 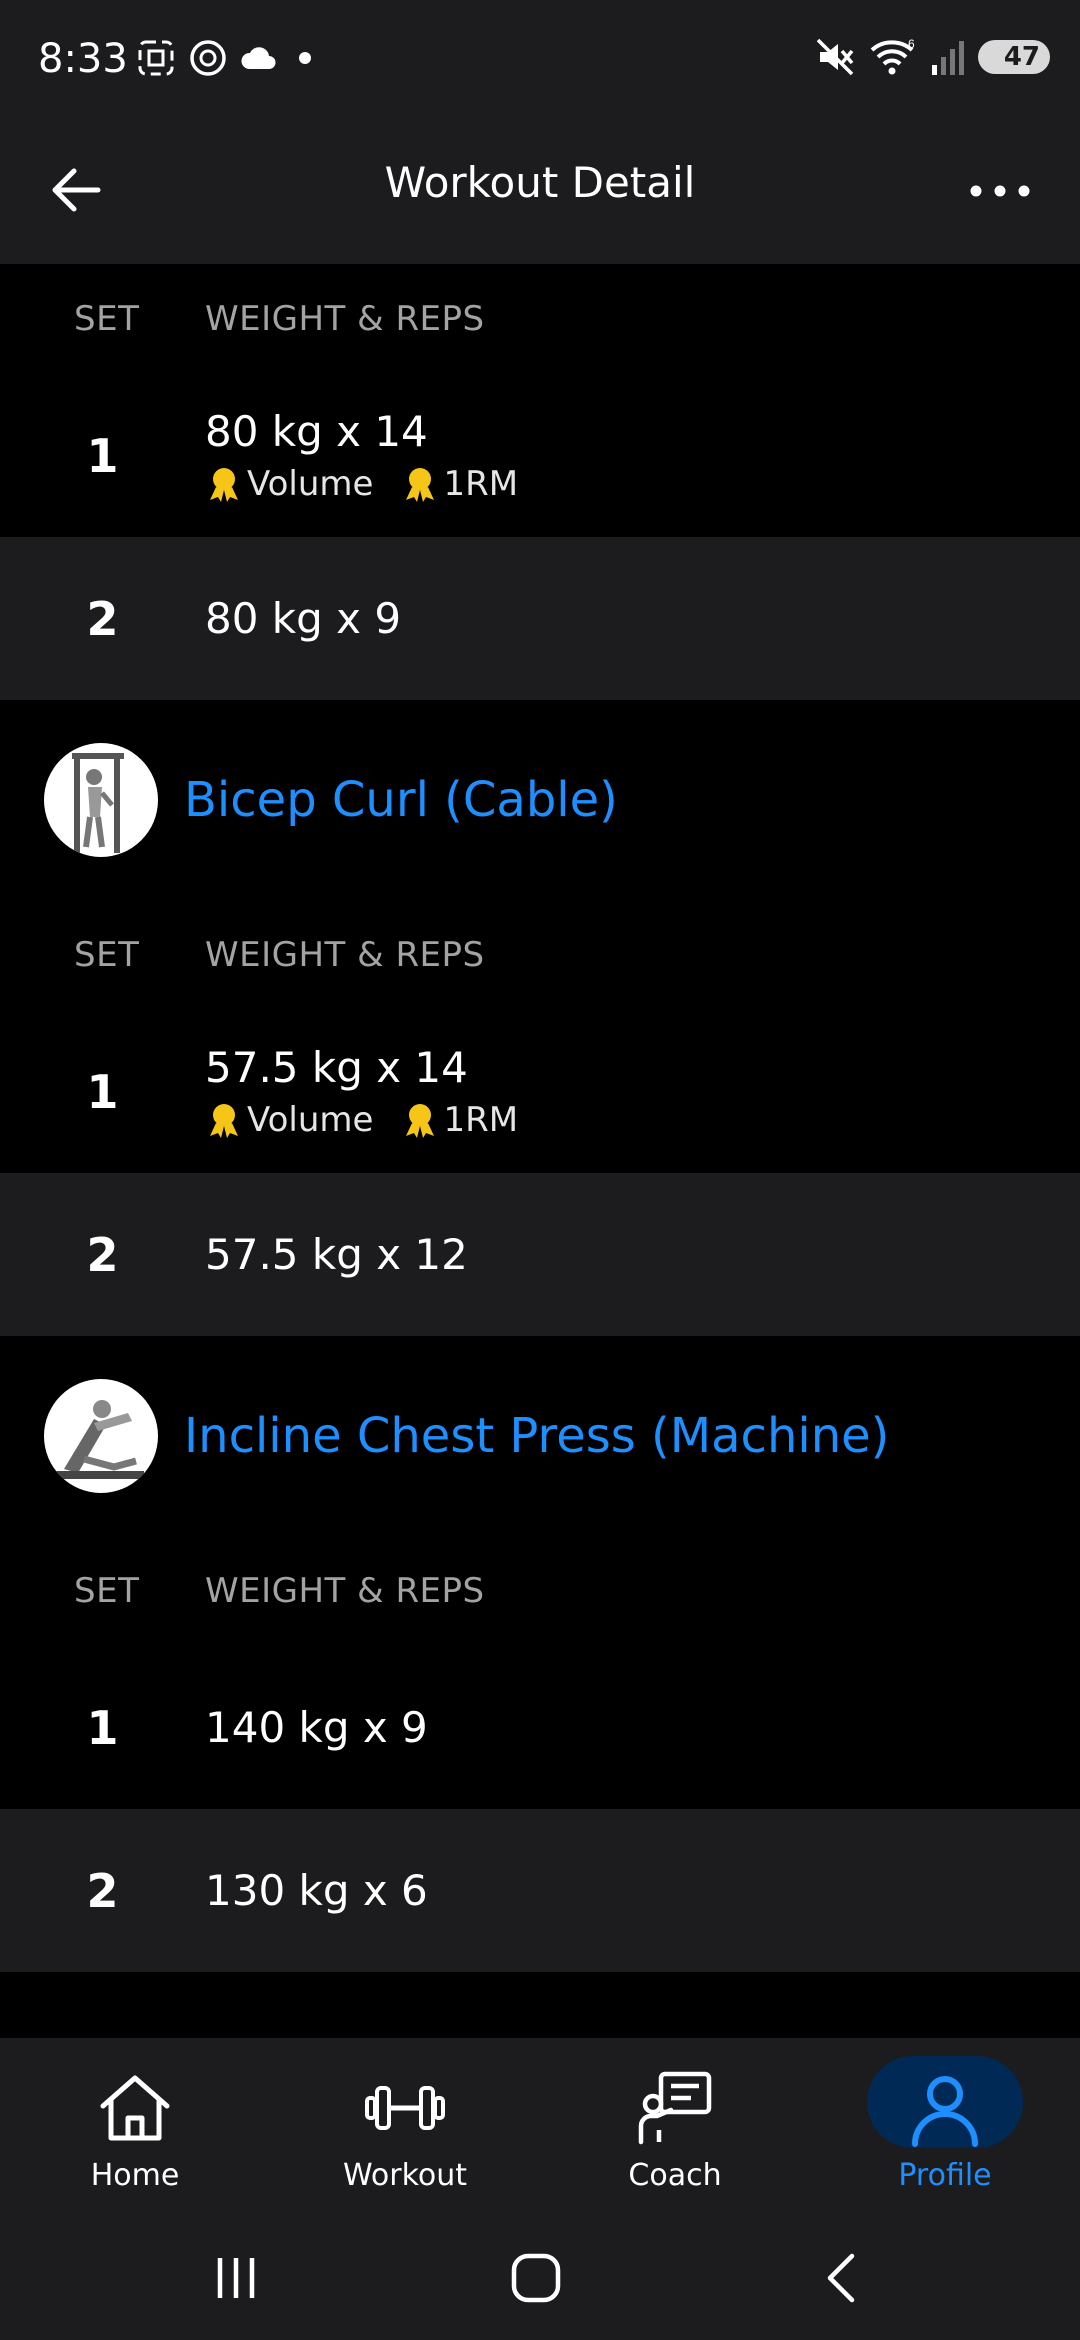 I want to click on profile-icon, so click(x=945, y=2108).